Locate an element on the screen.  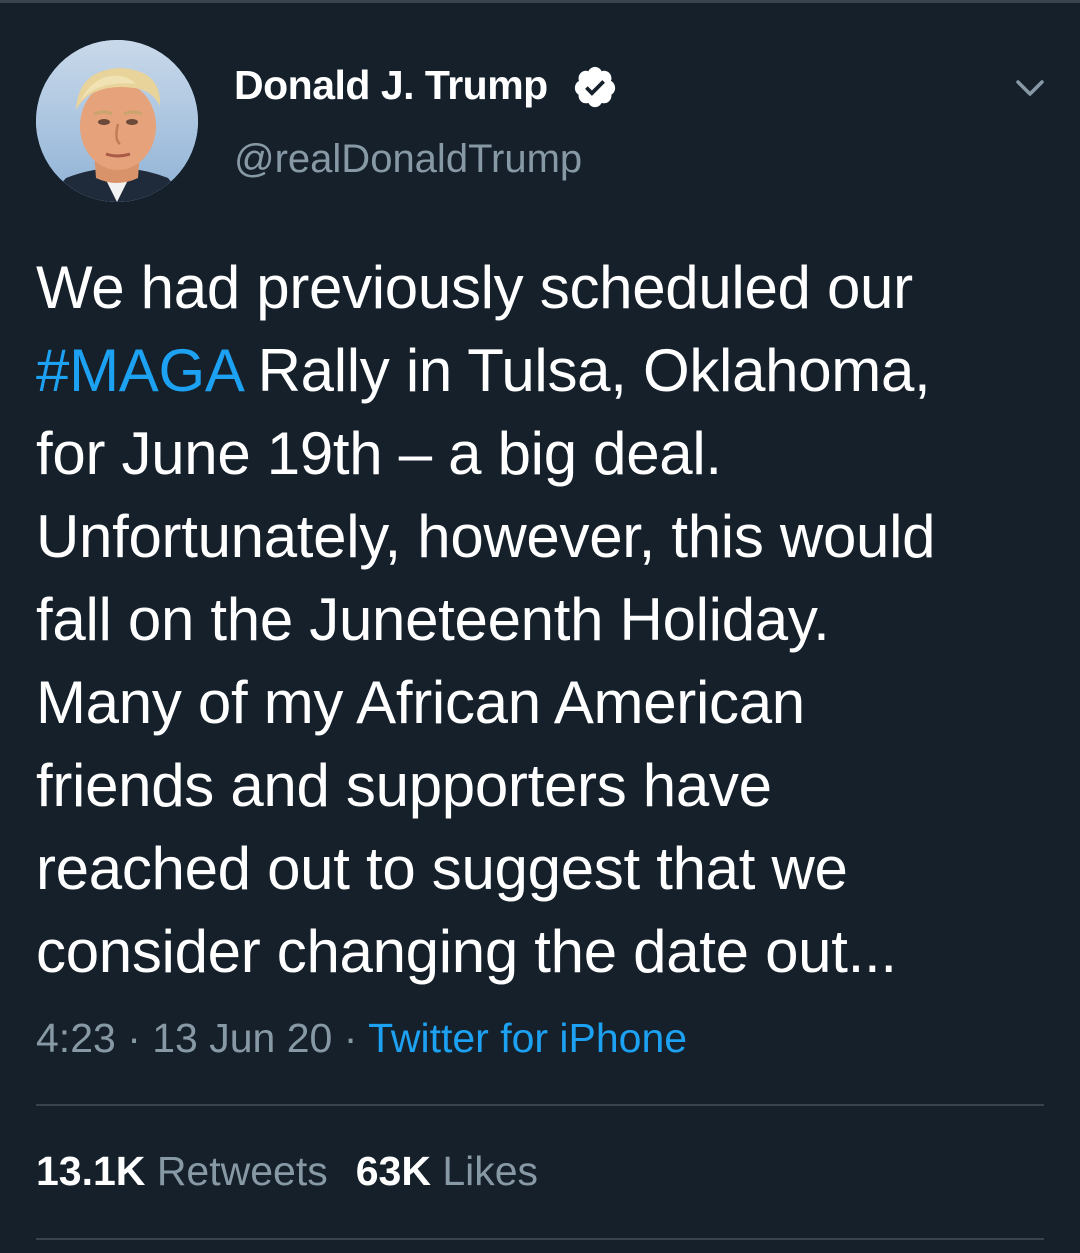
likes-count: 63K is located at coordinates (393, 1171).